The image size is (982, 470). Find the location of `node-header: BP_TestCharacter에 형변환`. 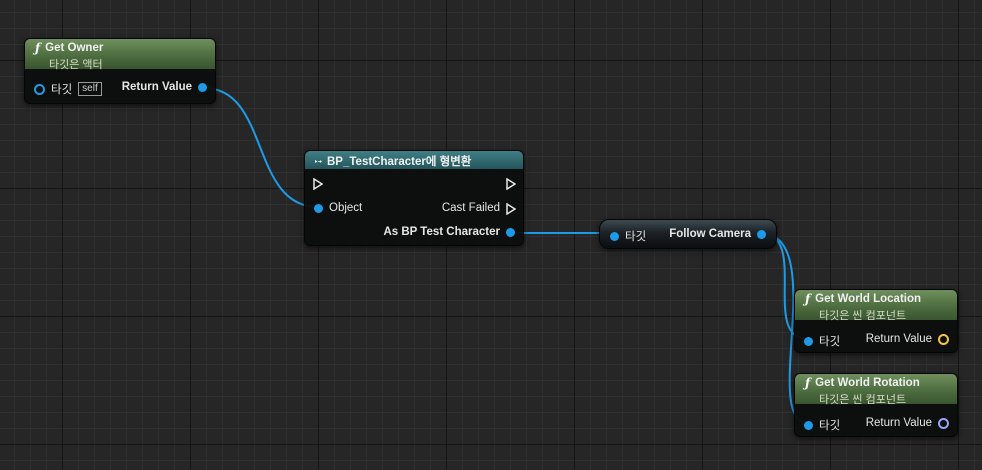

node-header: BP_TestCharacter에 형변환 is located at coordinates (414, 160).